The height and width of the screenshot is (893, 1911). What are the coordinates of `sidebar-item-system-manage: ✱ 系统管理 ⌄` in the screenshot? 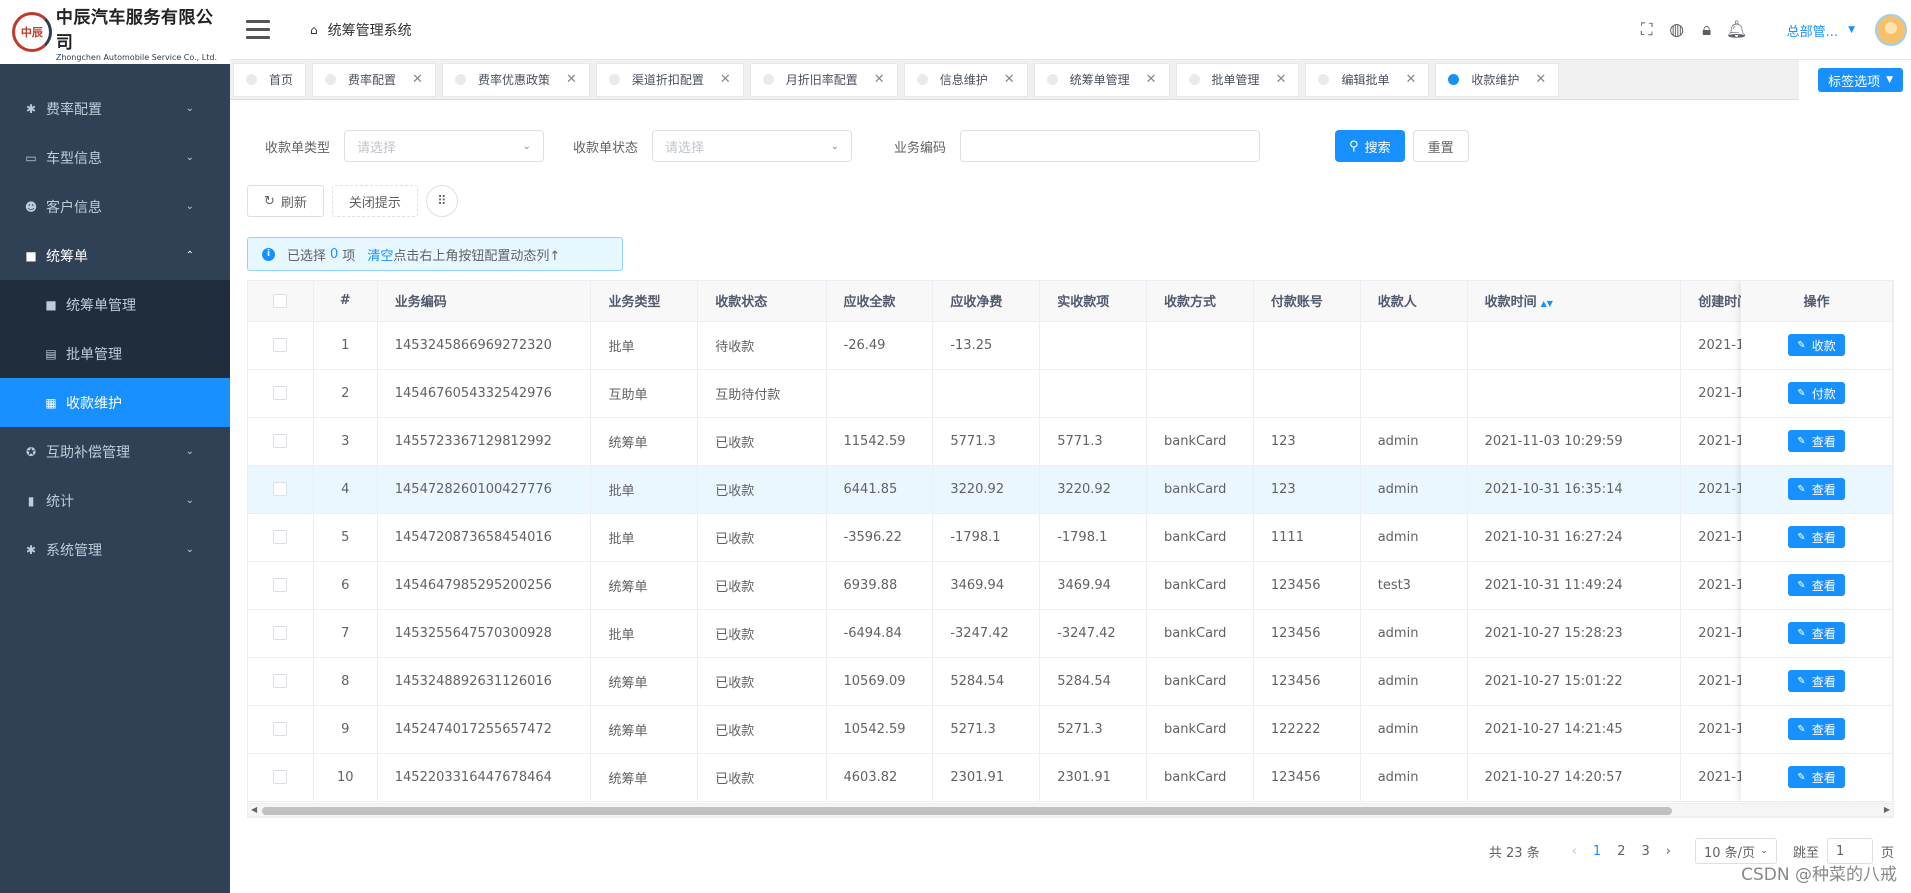 It's located at (115, 549).